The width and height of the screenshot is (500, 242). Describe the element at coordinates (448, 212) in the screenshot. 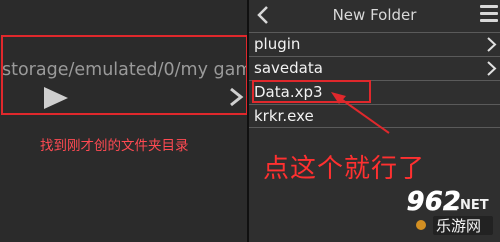

I see `site-watermark-logo: 962 .NET 乐游网` at that location.